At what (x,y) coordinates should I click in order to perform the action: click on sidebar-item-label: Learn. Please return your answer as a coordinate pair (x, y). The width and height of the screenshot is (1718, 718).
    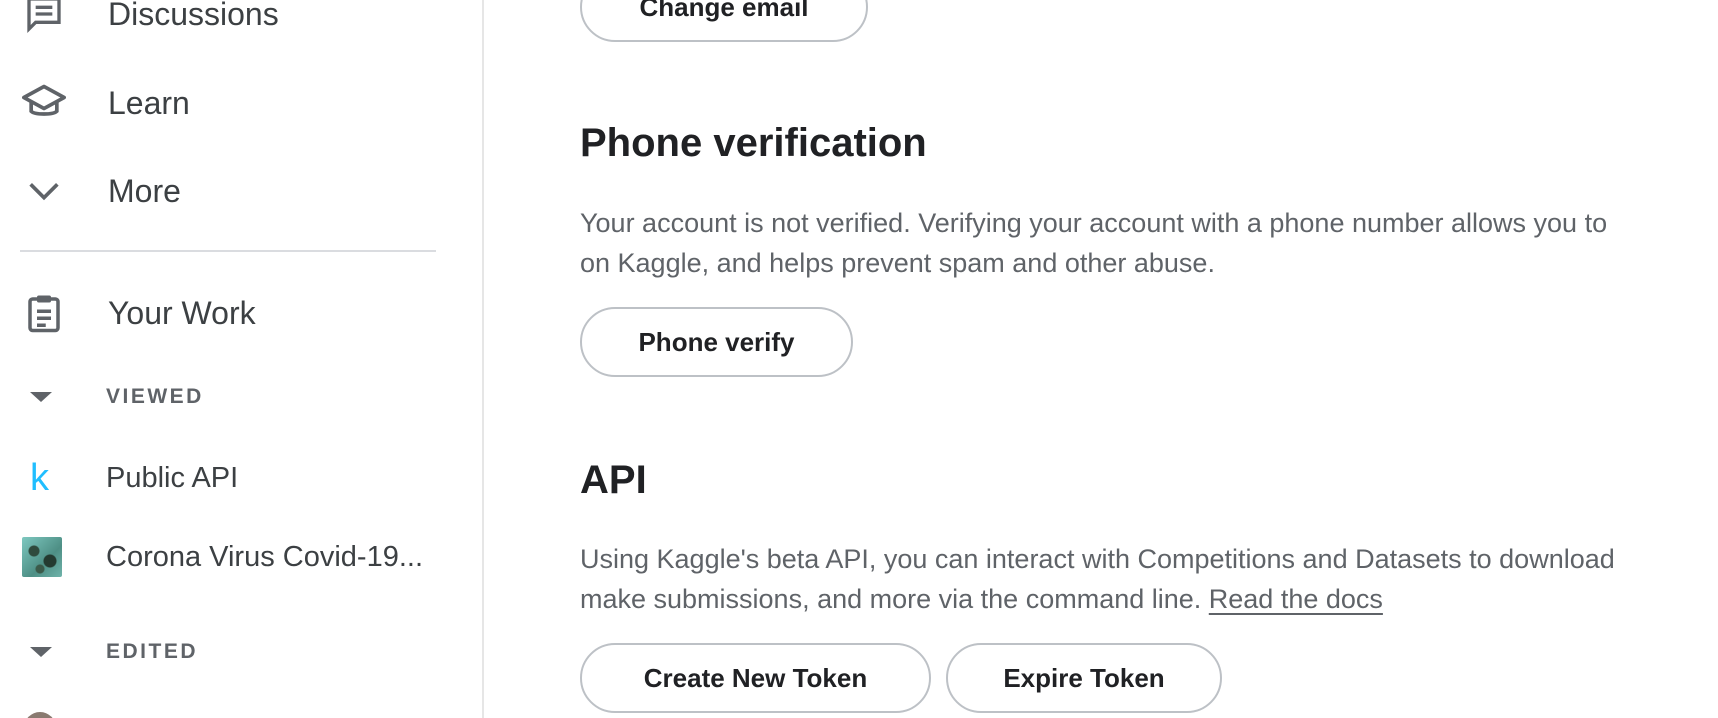
    Looking at the image, I should click on (149, 102).